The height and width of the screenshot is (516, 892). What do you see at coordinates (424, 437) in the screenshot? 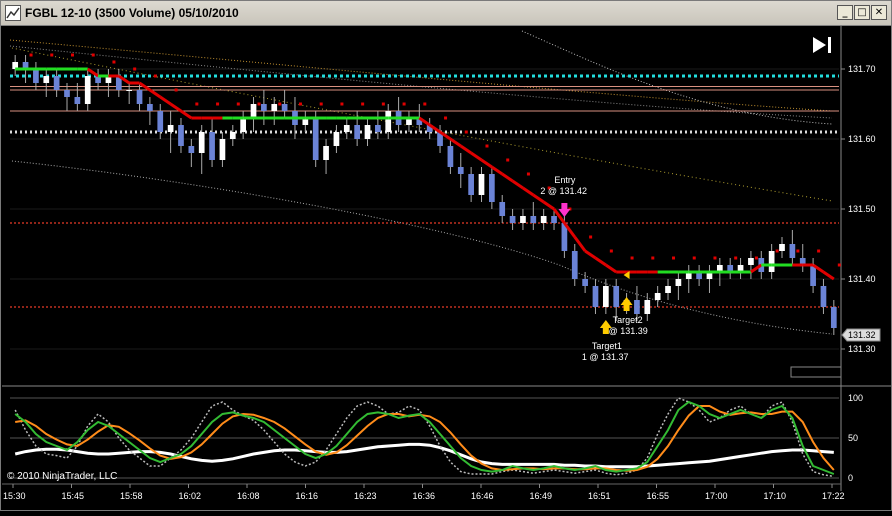
I see `dotted-oscillator-line` at bounding box center [424, 437].